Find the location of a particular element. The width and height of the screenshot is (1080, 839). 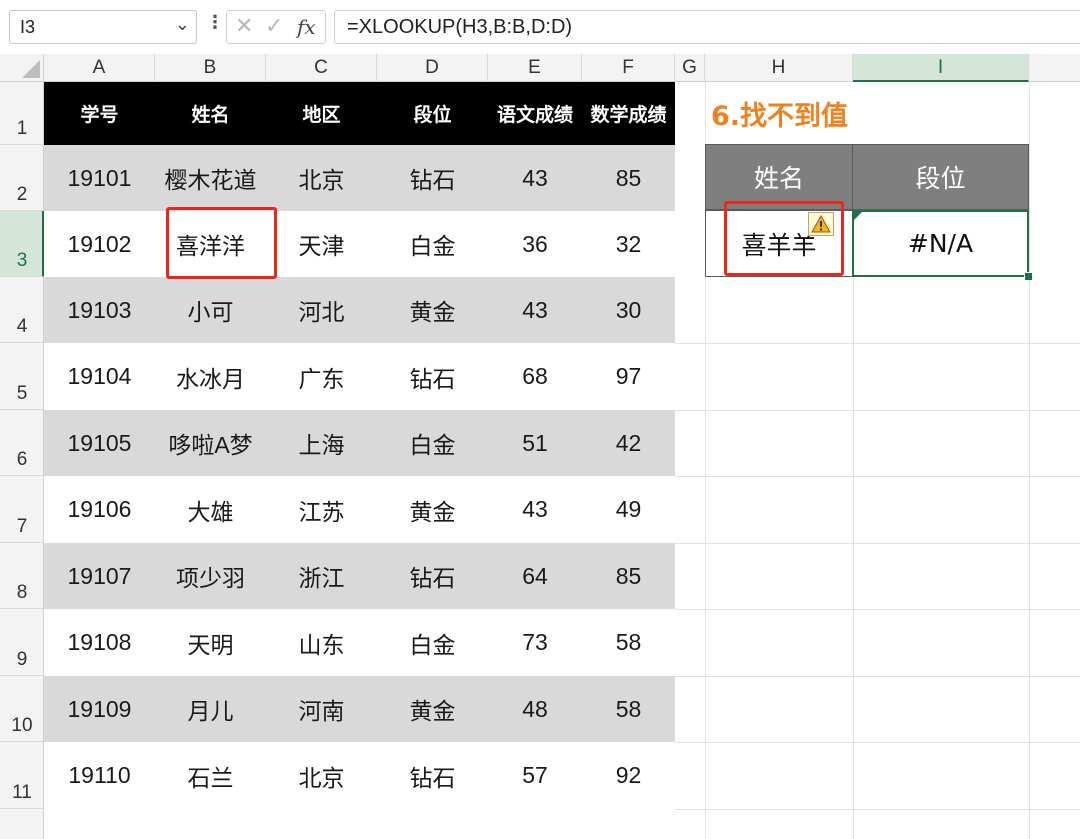

fill-handle is located at coordinates (1028, 276).